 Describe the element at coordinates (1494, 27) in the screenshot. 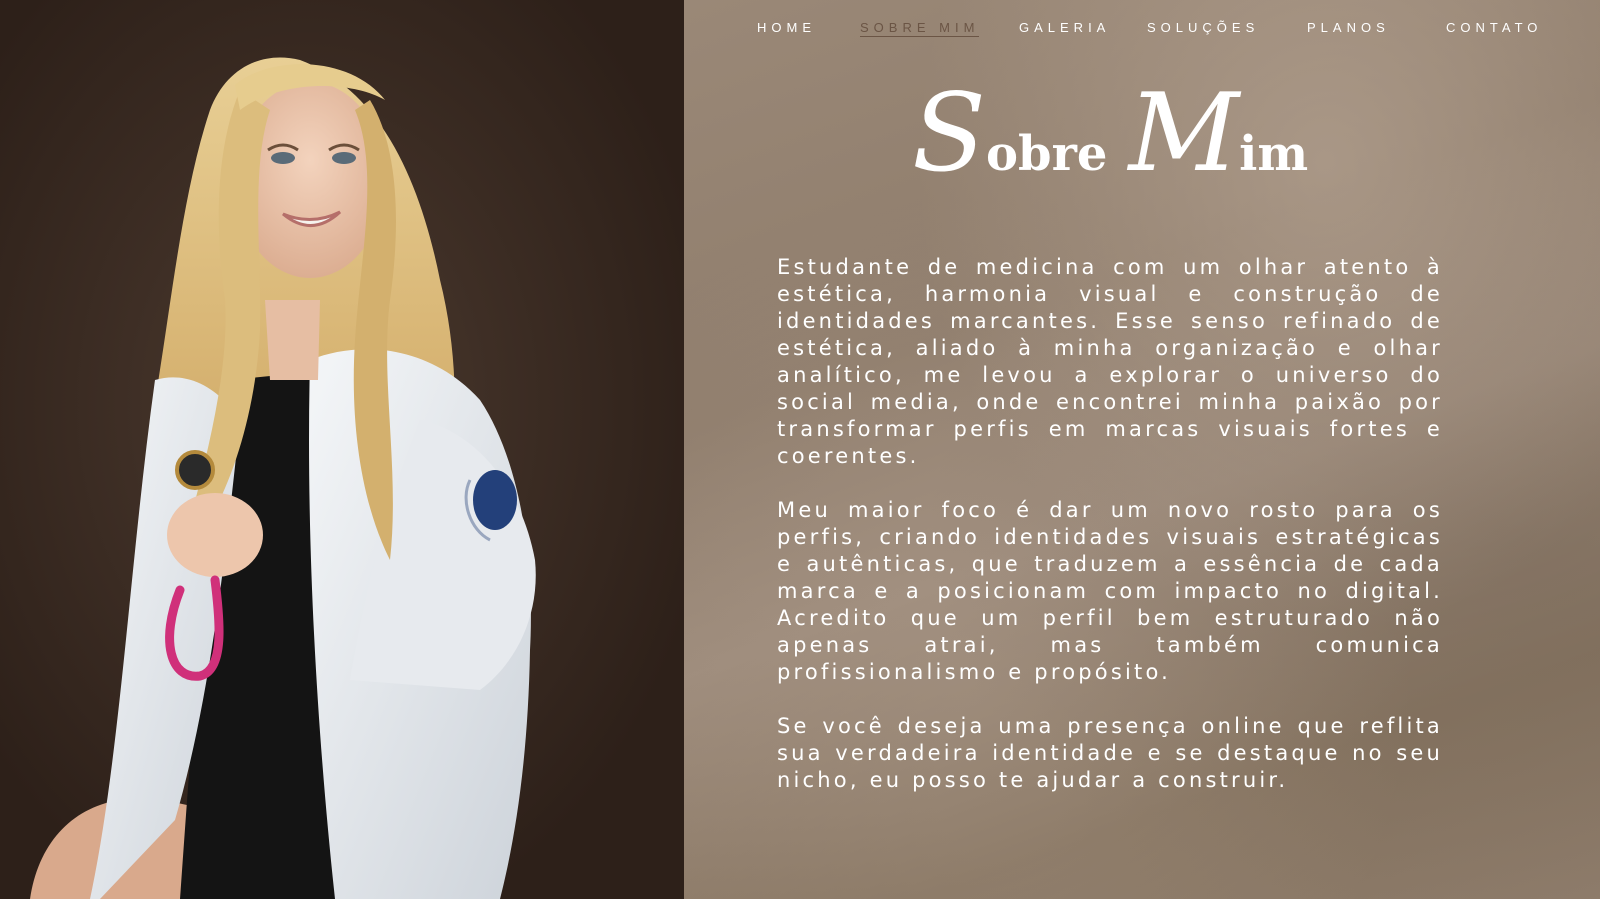

I see `nav-contato: CONTATO` at that location.